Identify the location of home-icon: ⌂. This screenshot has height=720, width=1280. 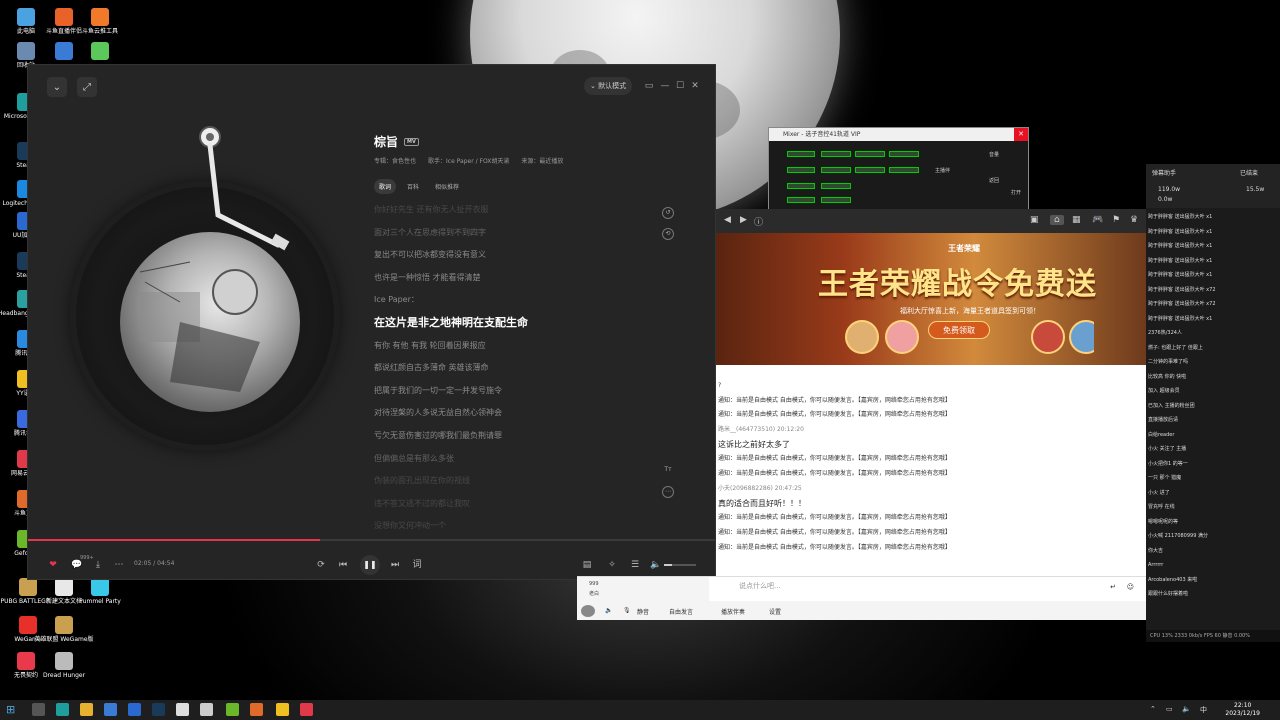
(1057, 220).